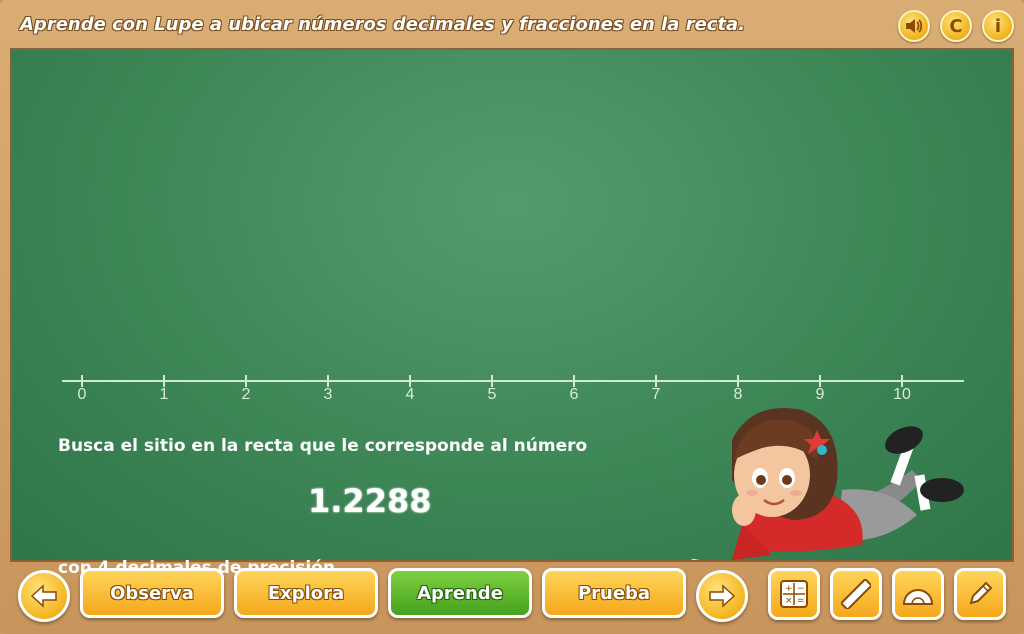 This screenshot has width=1024, height=634. What do you see at coordinates (574, 394) in the screenshot?
I see `number-line-label: 6` at bounding box center [574, 394].